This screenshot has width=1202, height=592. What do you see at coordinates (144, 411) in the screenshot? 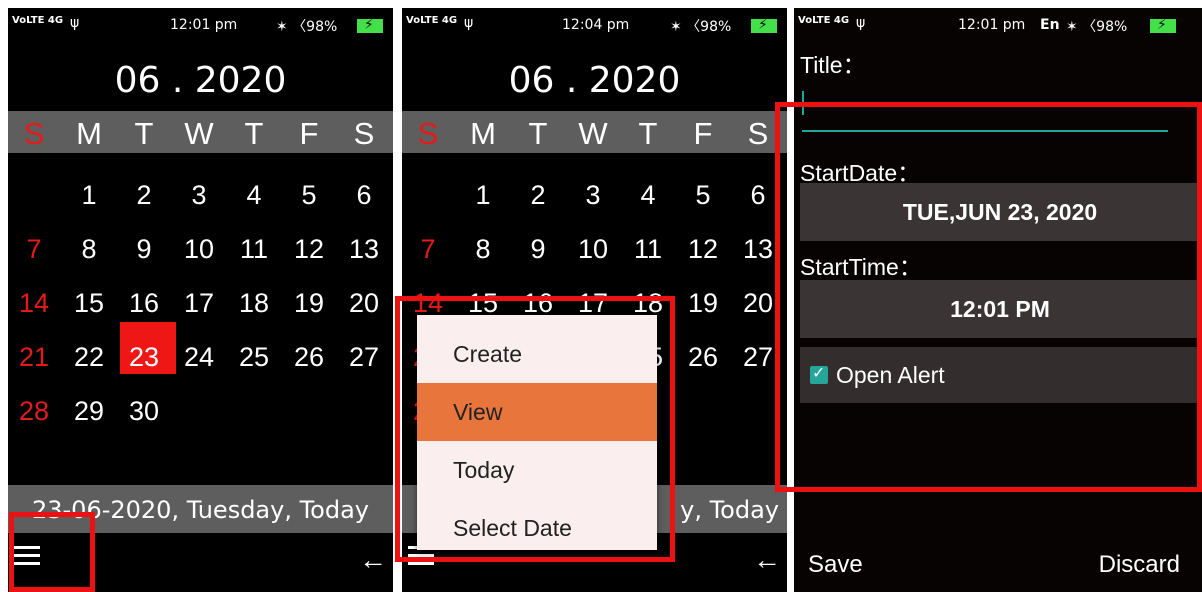
I see `calendar-day-cell: 30` at bounding box center [144, 411].